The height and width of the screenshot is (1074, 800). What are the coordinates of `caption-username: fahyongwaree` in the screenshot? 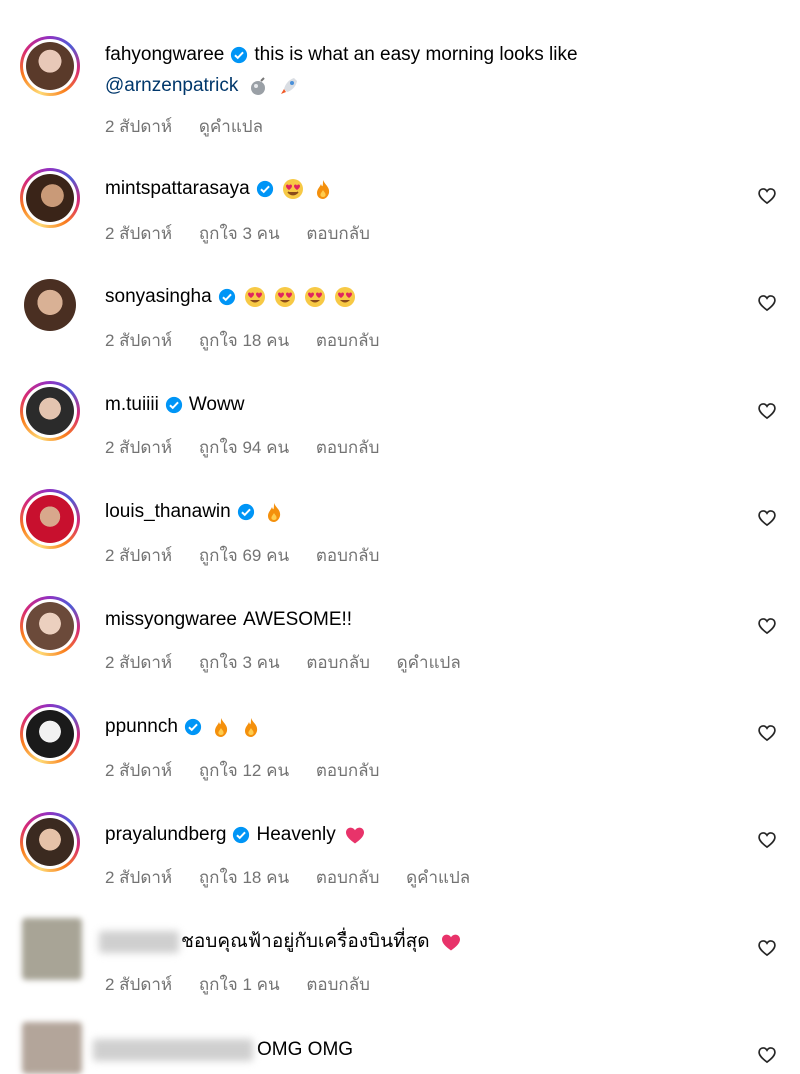 It's located at (164, 55).